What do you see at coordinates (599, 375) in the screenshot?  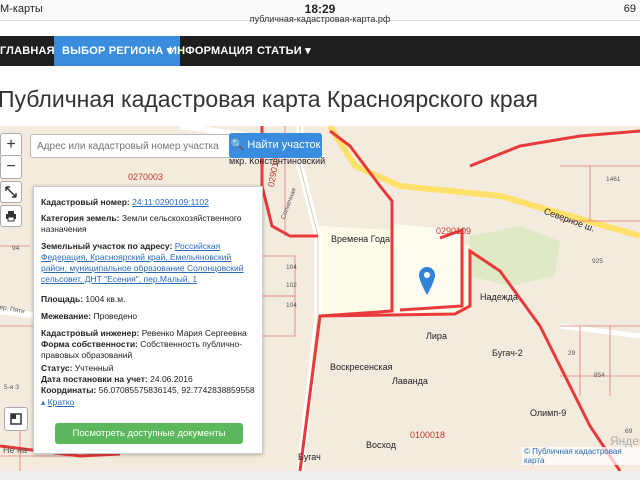 I see `map-num-854: 854` at bounding box center [599, 375].